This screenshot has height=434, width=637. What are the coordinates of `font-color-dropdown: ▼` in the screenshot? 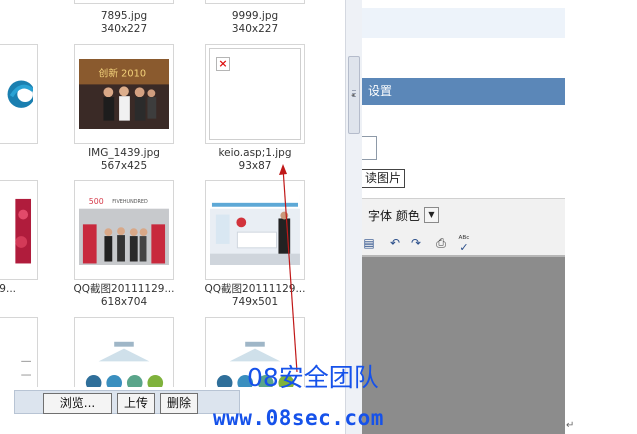 It's located at (431, 215).